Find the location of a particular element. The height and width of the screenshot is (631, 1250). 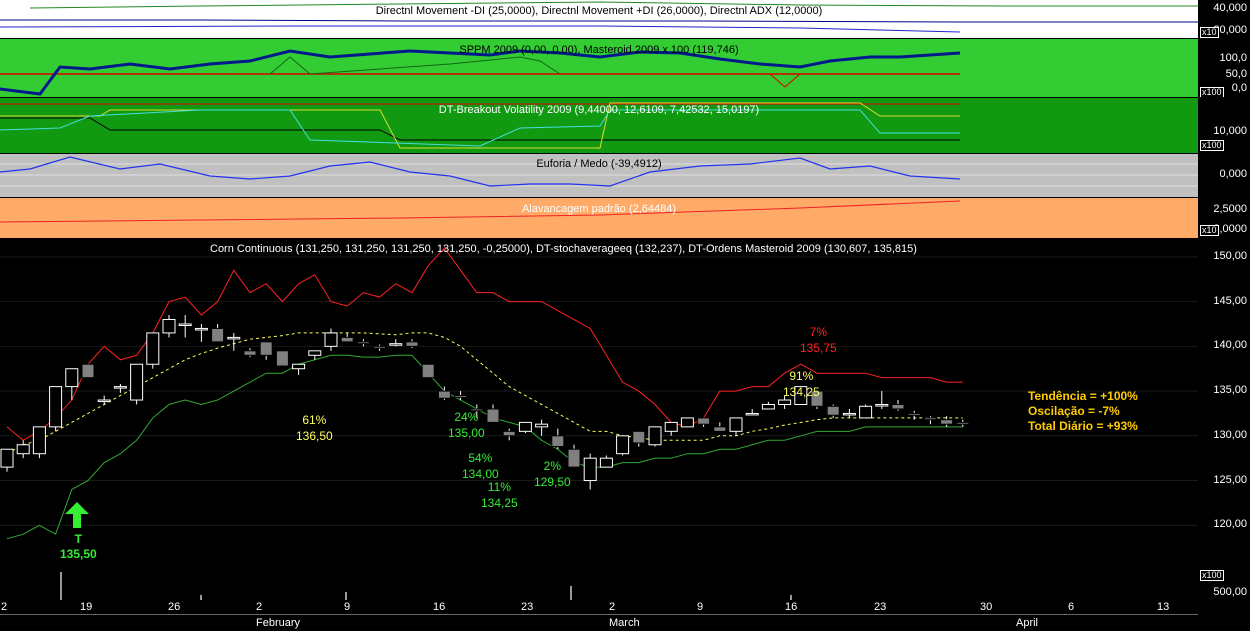

annotation-pct: 54% is located at coordinates (480, 458).